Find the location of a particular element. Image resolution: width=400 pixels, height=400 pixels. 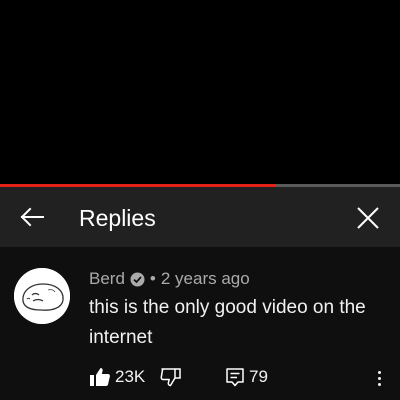

thumbs-down-icon is located at coordinates (170, 377).